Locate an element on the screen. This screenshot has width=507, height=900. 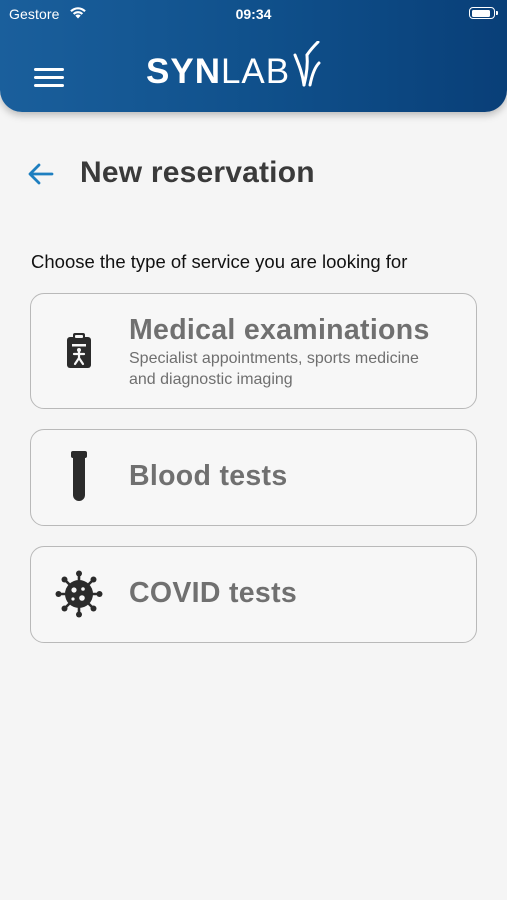
app-header: Gestore 09:34 SYN LAB is located at coordinates (253, 56).